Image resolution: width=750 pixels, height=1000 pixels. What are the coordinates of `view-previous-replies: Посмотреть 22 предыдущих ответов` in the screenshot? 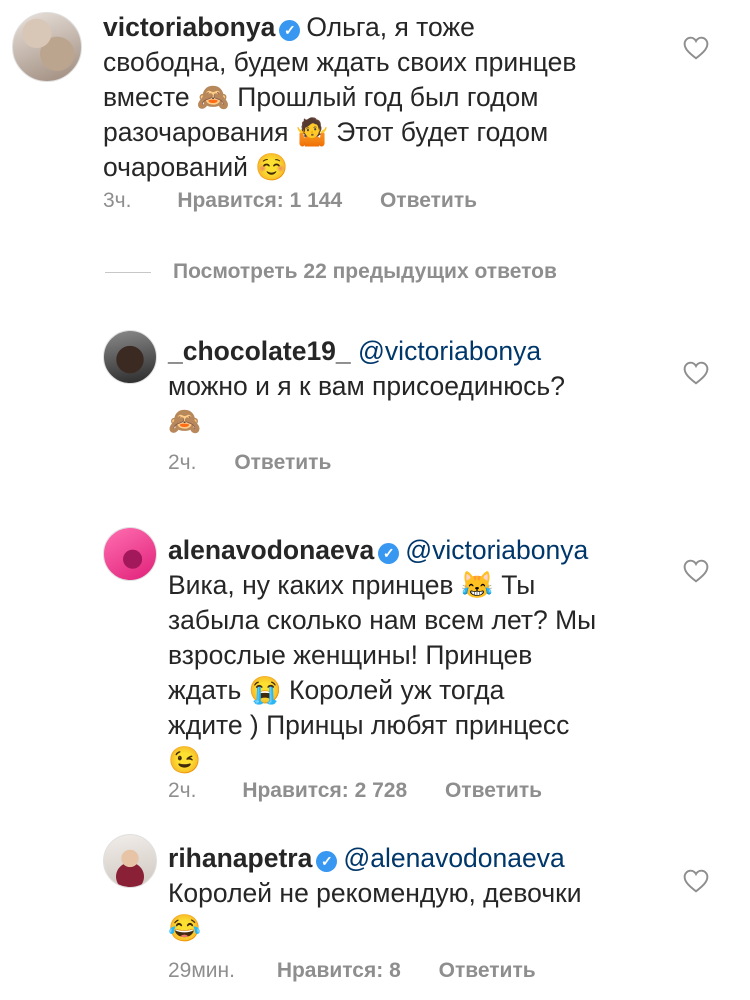 It's located at (331, 272).